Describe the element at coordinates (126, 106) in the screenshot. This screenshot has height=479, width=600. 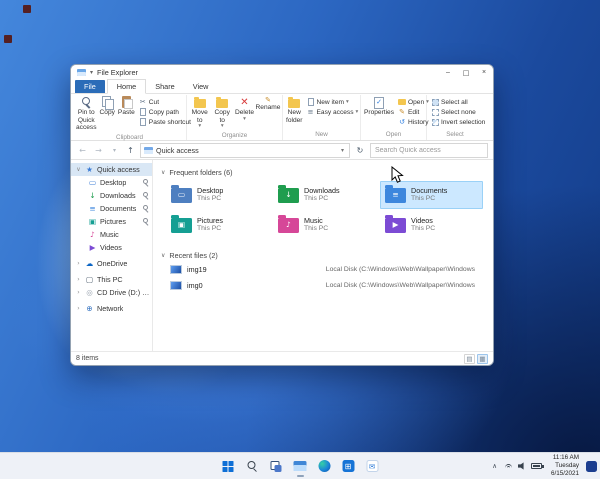
I see `paste-button: Paste` at that location.